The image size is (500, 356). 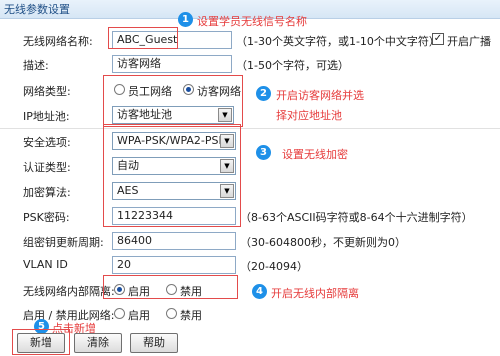 I want to click on ip-pool-row: IP地址池: 访客地址池 ▼, so click(x=250, y=115).